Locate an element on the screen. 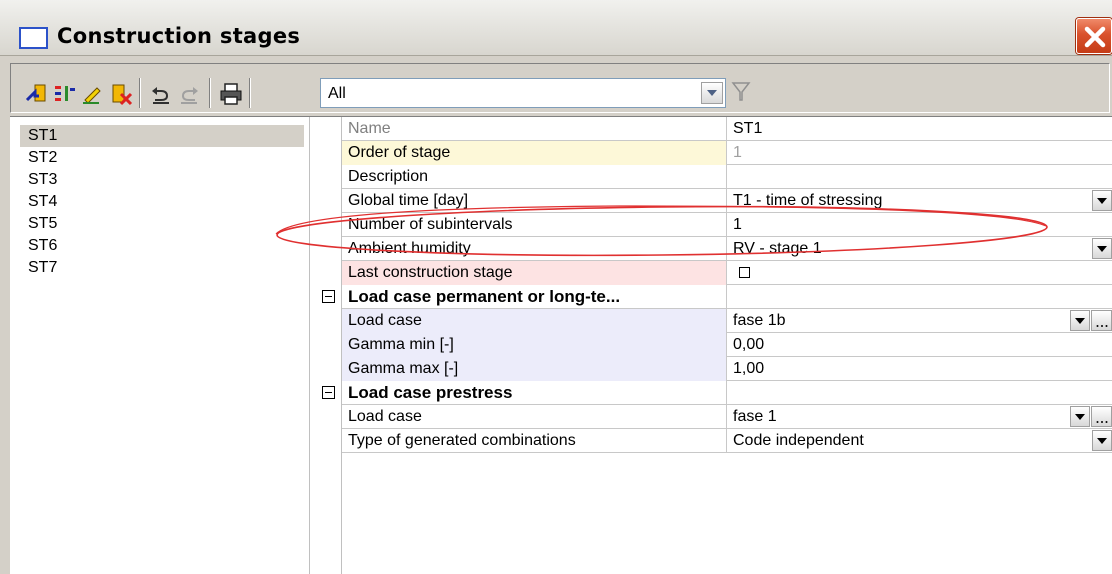 The height and width of the screenshot is (574, 1112). new-stage-button is located at coordinates (37, 94).